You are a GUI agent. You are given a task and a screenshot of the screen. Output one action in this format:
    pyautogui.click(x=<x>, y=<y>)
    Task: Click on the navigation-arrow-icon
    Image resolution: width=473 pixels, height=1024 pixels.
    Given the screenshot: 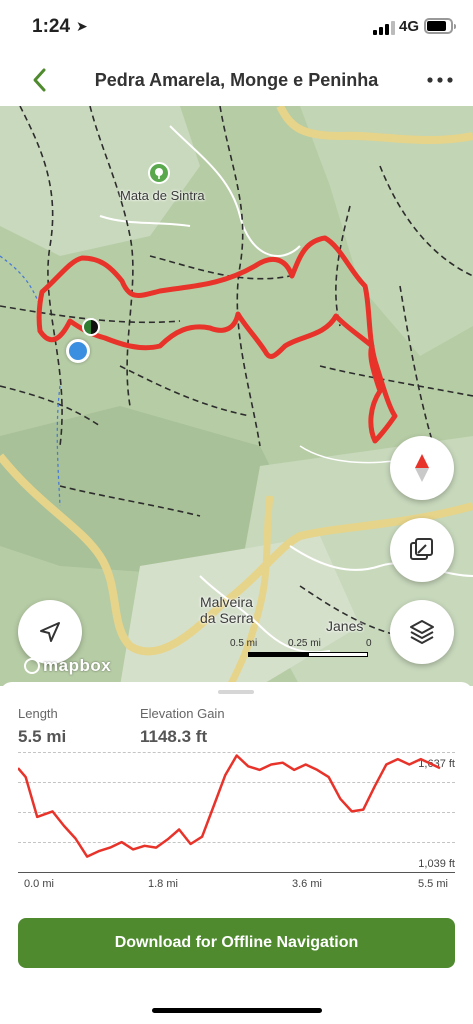 What is the action you would take?
    pyautogui.click(x=50, y=632)
    